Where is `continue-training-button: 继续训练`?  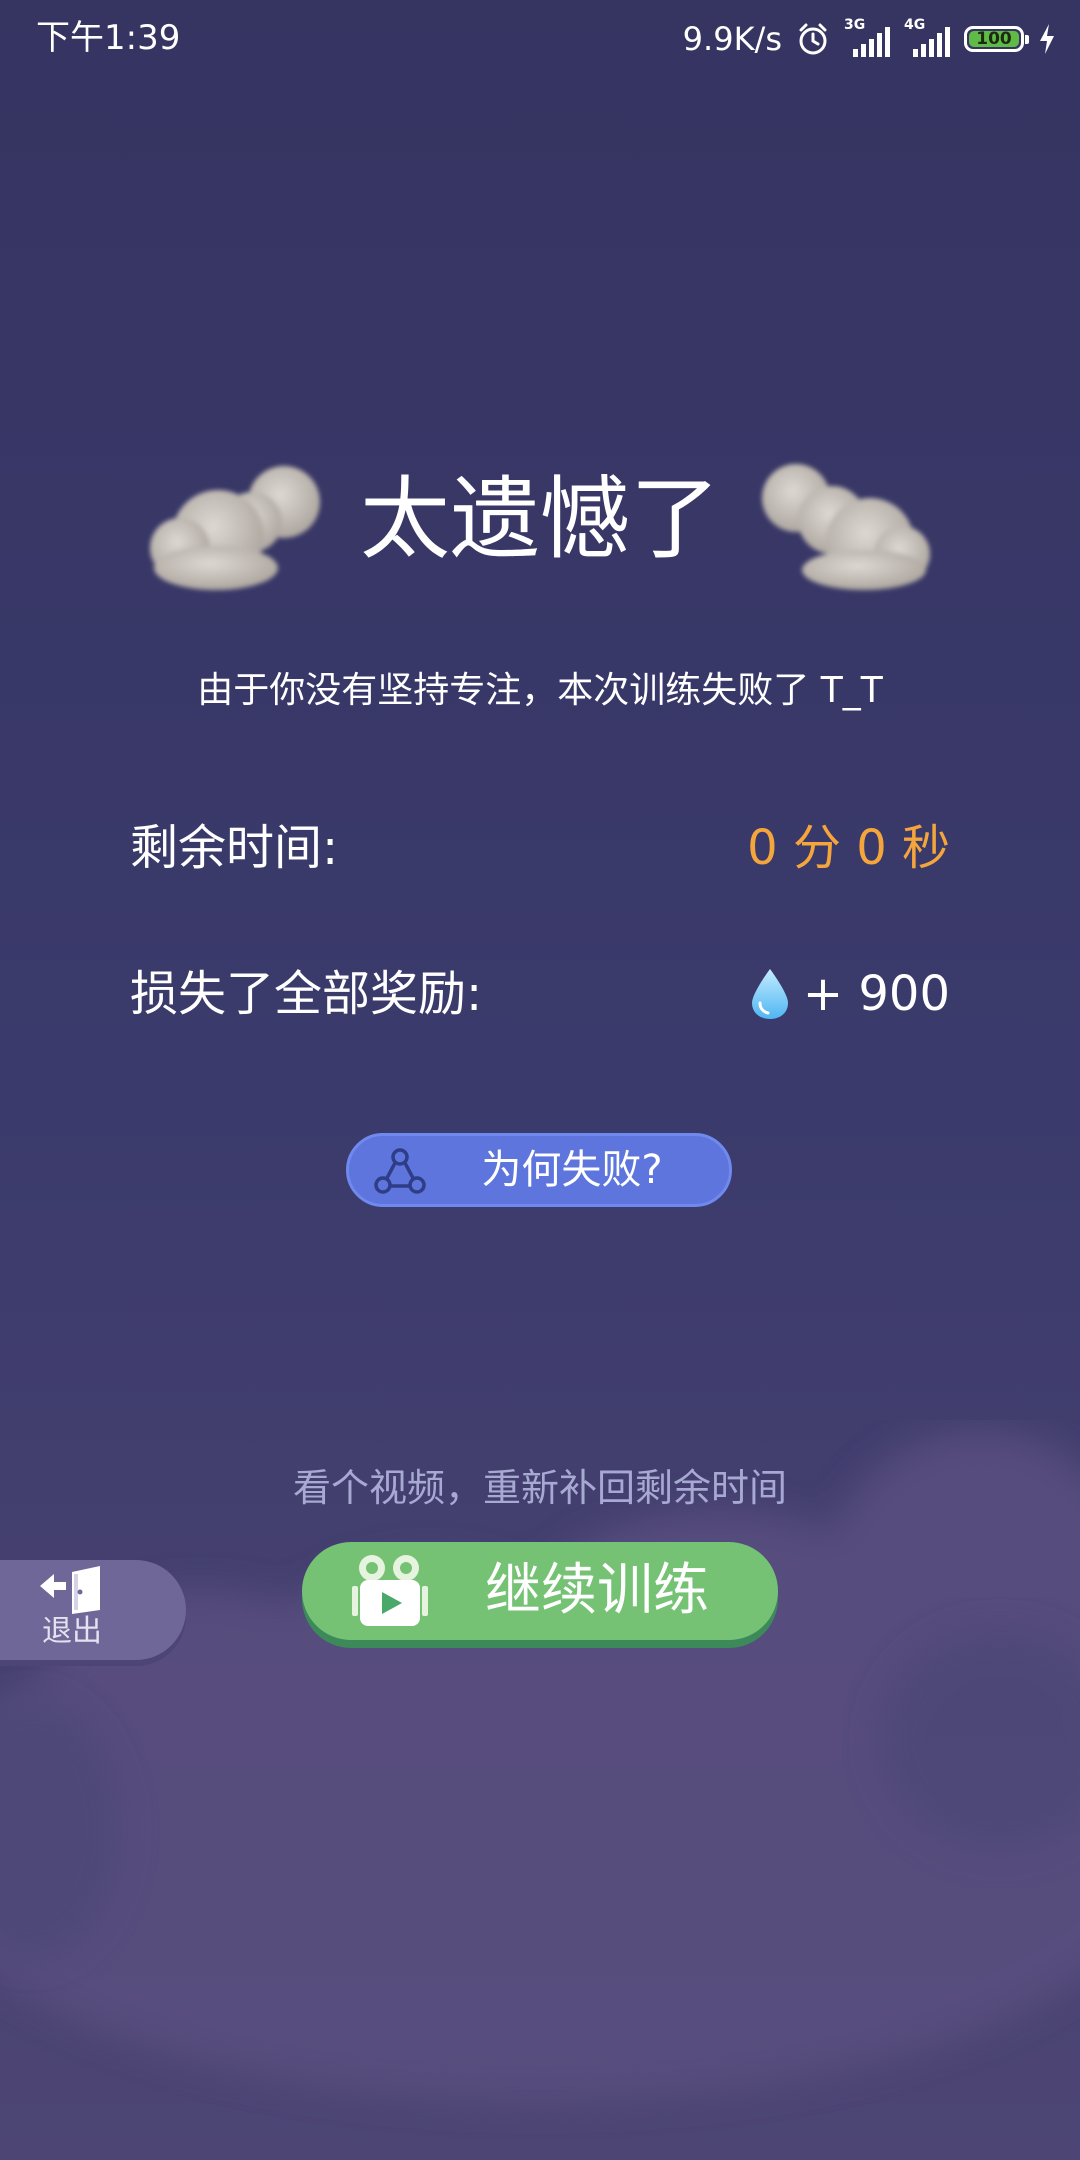
continue-training-button: 继续训练 is located at coordinates (540, 1591).